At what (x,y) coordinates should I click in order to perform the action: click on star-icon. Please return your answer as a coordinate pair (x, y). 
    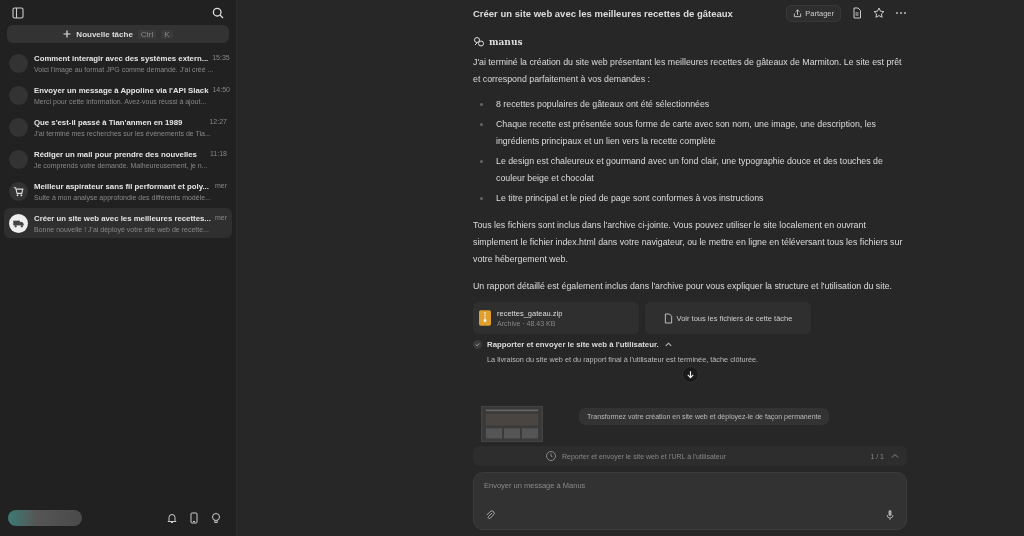
    Looking at the image, I should click on (879, 13).